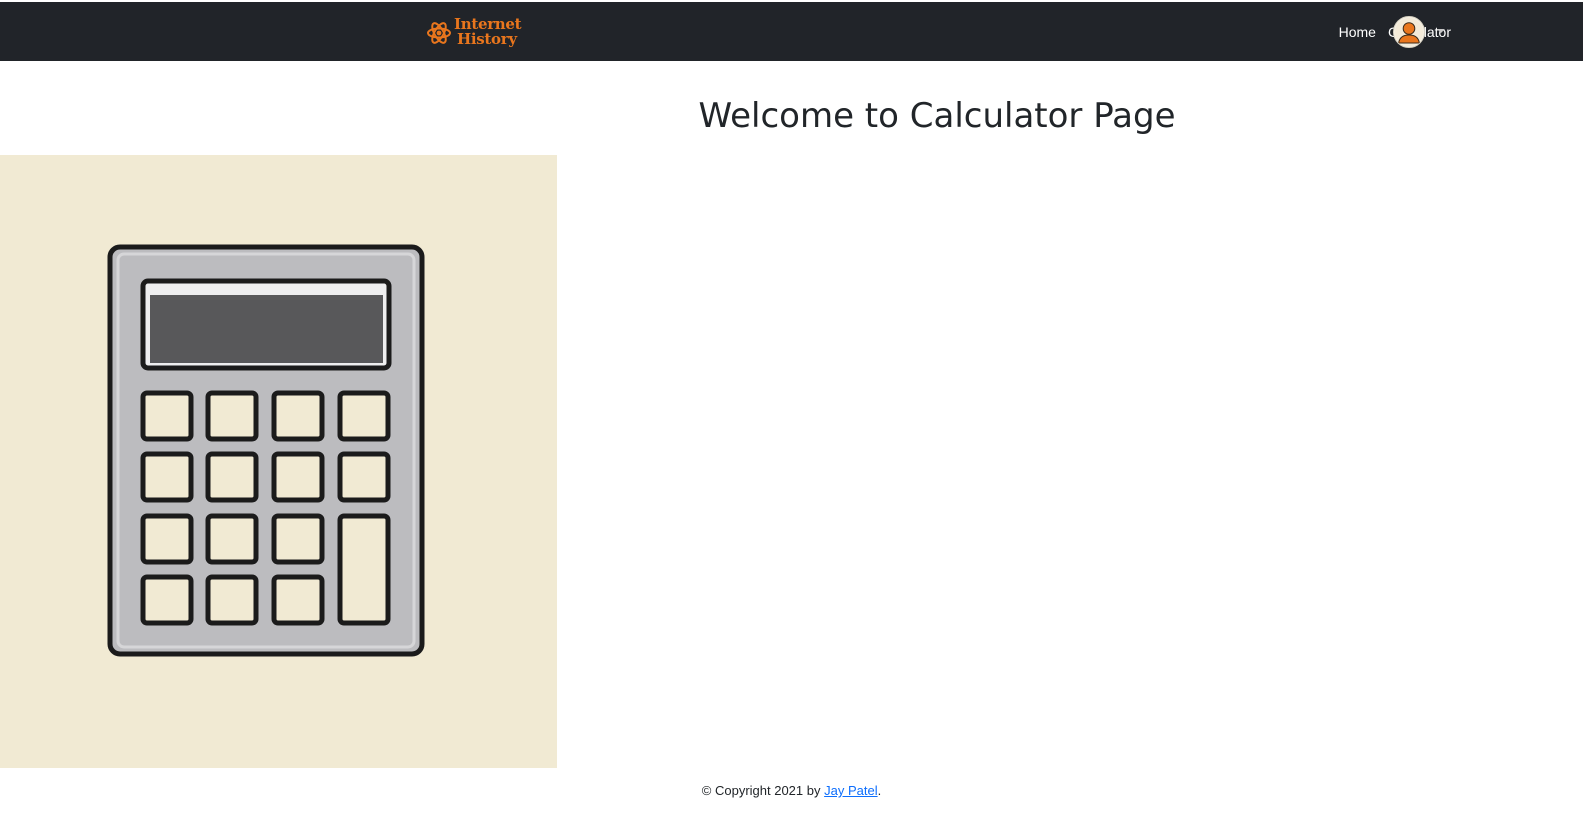  I want to click on site-logo: Internet History, so click(474, 33).